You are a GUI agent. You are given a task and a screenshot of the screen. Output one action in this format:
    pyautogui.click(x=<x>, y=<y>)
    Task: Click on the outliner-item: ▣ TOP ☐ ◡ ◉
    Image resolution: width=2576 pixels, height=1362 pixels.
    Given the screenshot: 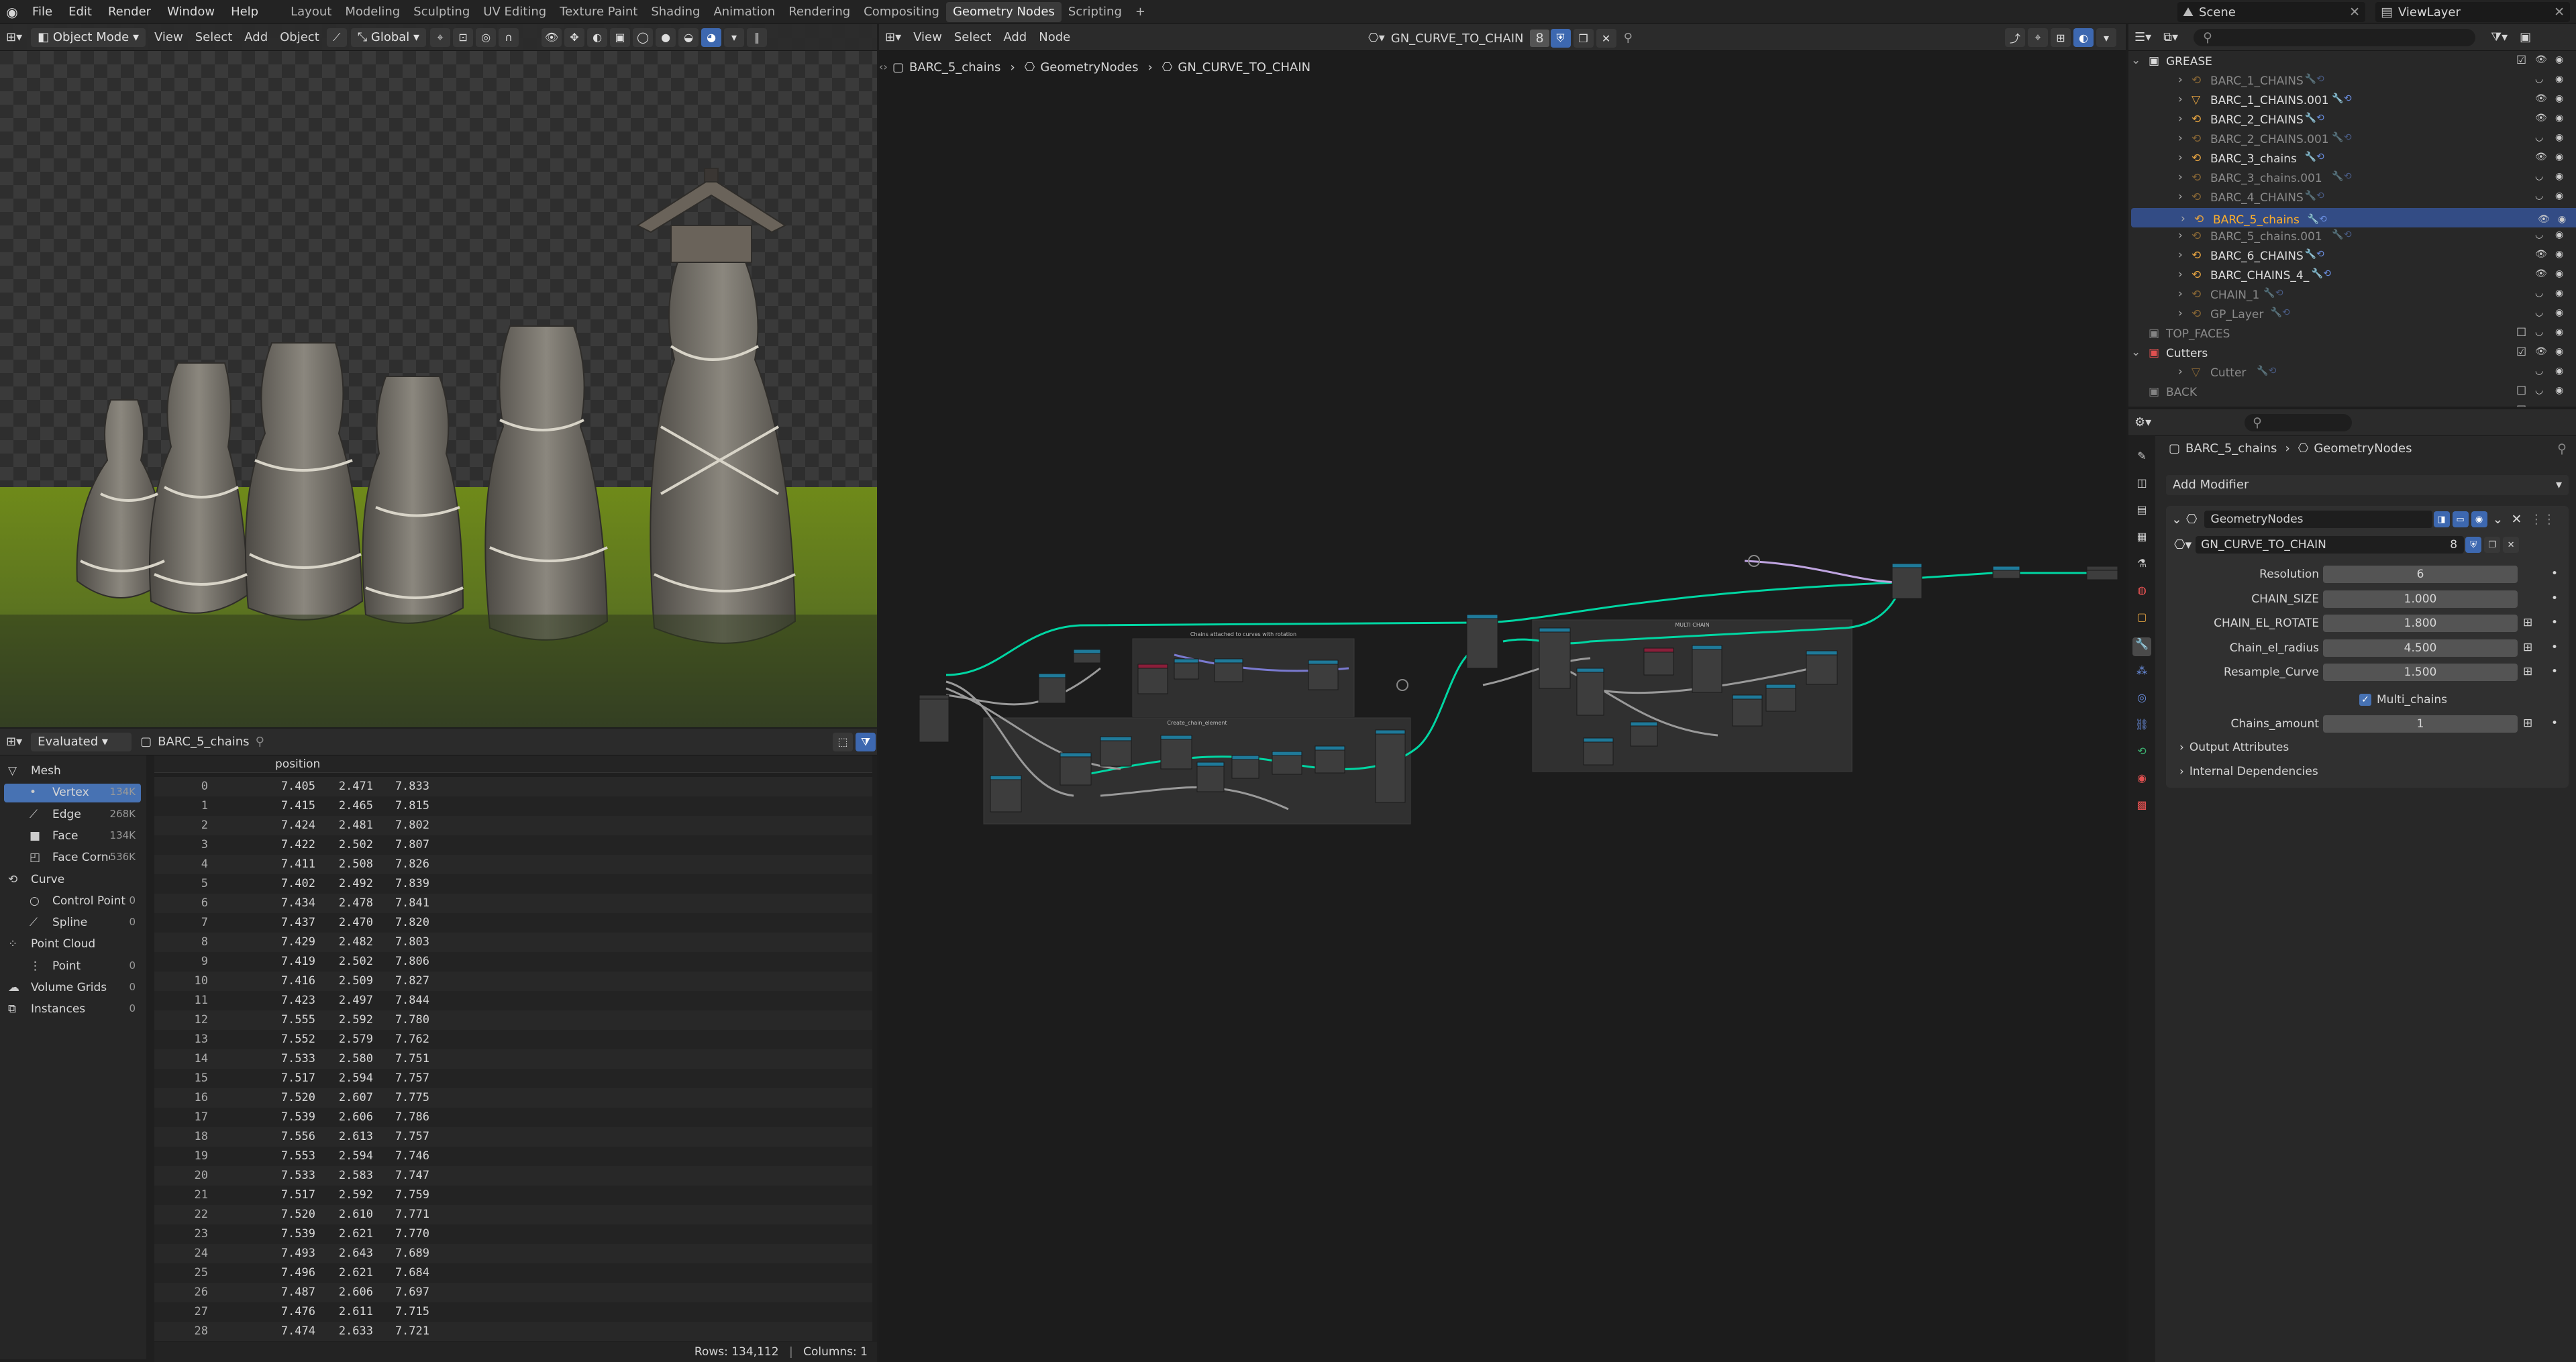 What is the action you would take?
    pyautogui.click(x=2352, y=405)
    